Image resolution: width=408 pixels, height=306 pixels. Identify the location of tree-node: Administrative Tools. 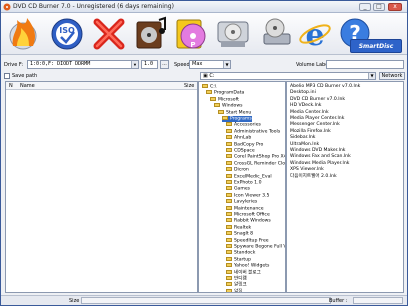
(253, 131).